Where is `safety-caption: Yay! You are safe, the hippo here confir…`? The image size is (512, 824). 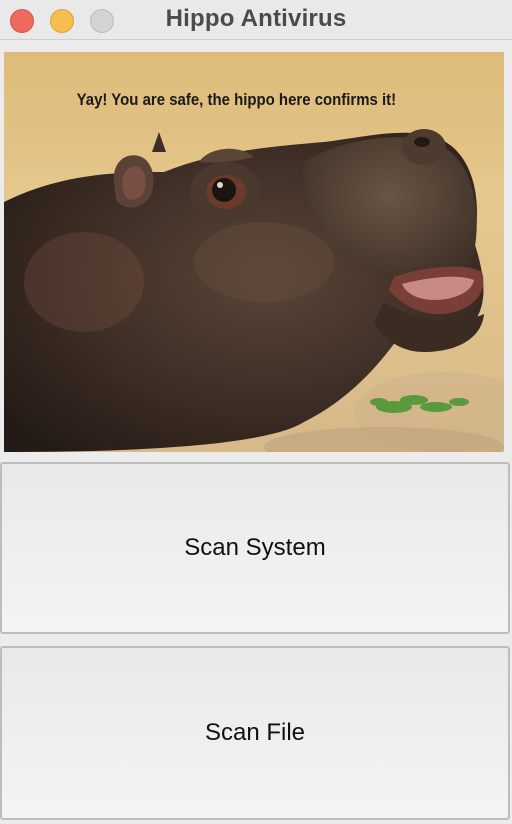 safety-caption: Yay! You are safe, the hippo here confir… is located at coordinates (236, 99).